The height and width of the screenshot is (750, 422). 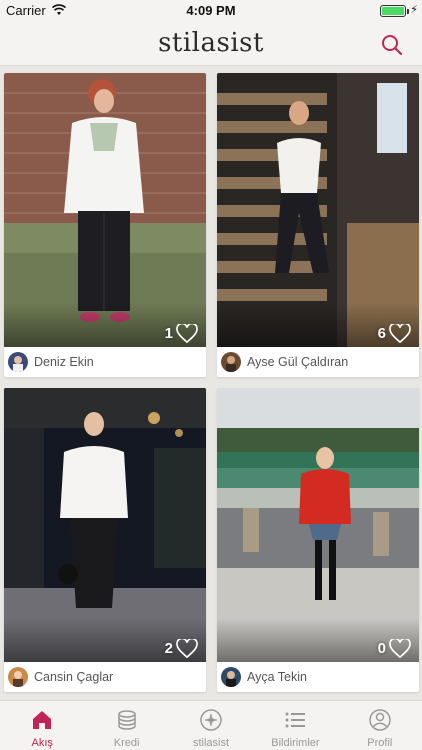 What do you see at coordinates (126, 720) in the screenshot?
I see `coins-icon` at bounding box center [126, 720].